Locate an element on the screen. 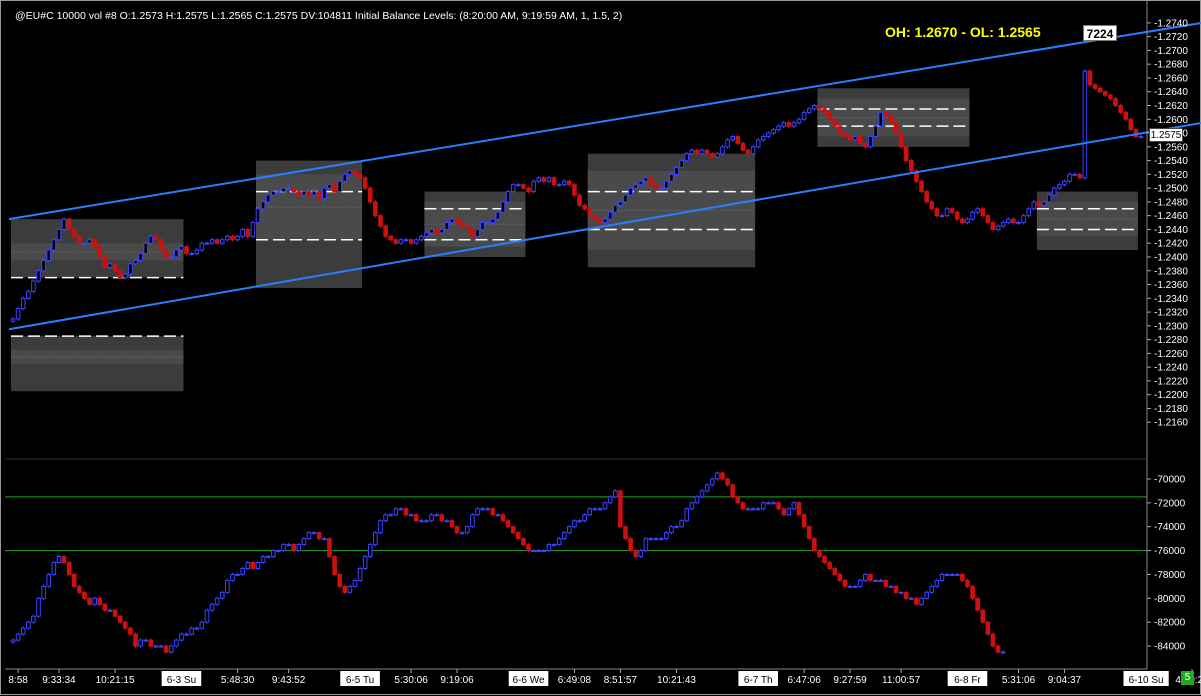 This screenshot has width=1201, height=696. corner-badge: 5 is located at coordinates (1187, 678).